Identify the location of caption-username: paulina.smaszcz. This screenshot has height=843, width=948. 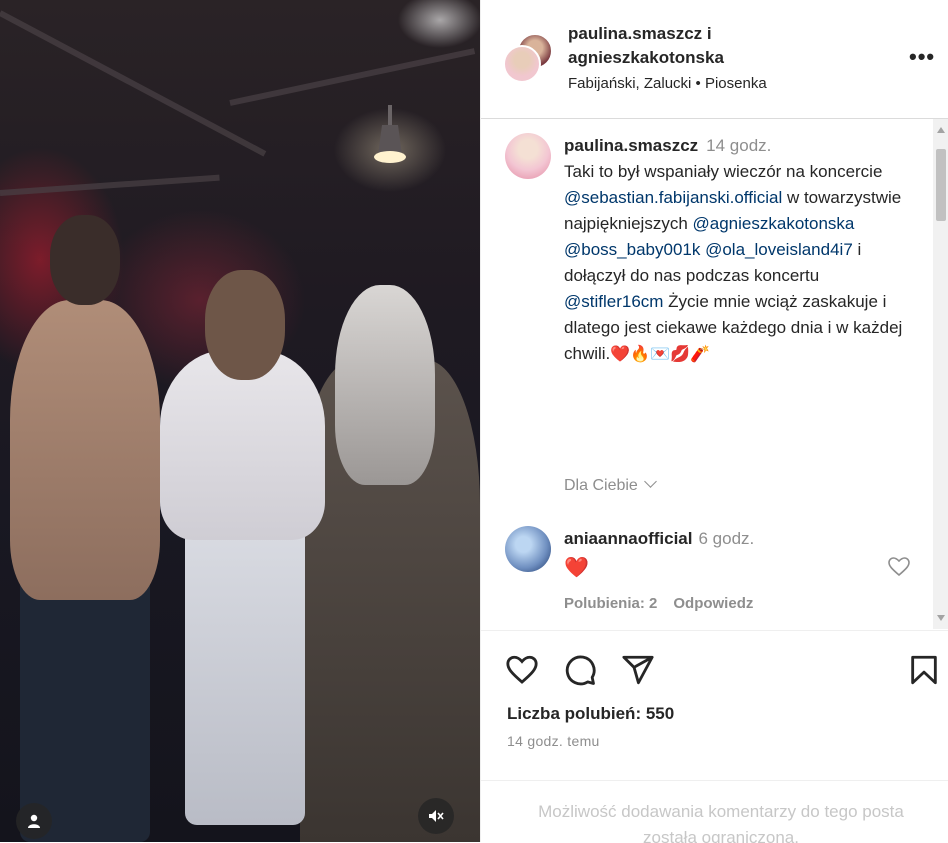
(631, 145).